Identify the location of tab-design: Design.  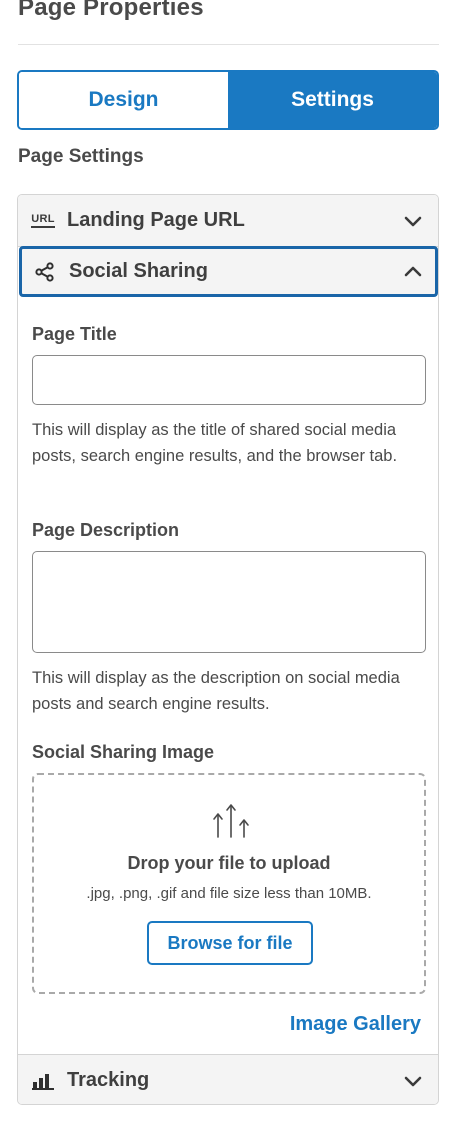
(123, 100).